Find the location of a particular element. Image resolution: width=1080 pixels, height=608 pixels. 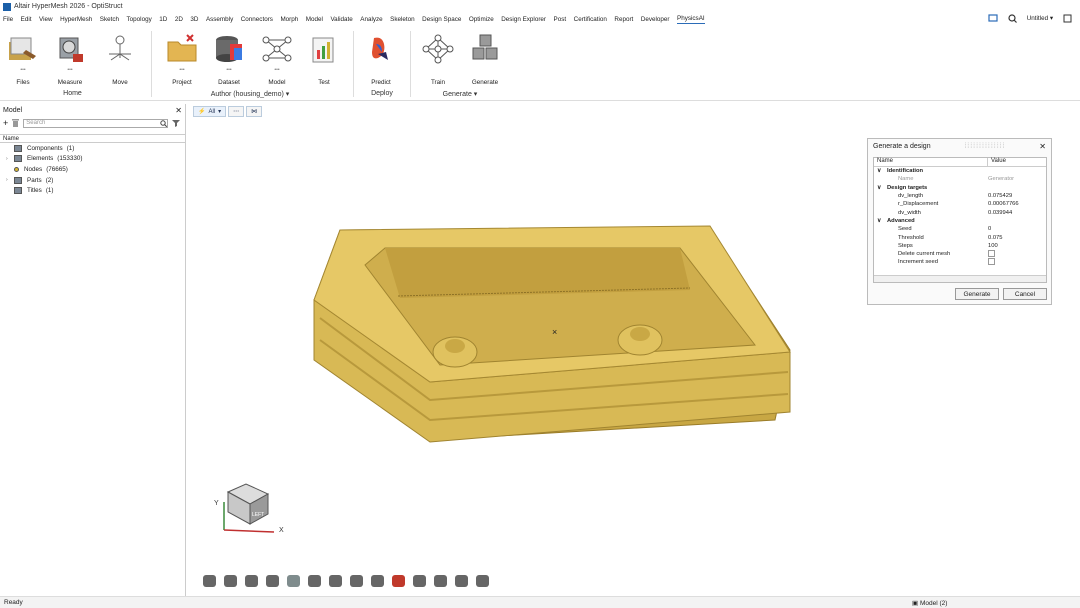

measure-button: ••• Measure is located at coordinates (70, 59).